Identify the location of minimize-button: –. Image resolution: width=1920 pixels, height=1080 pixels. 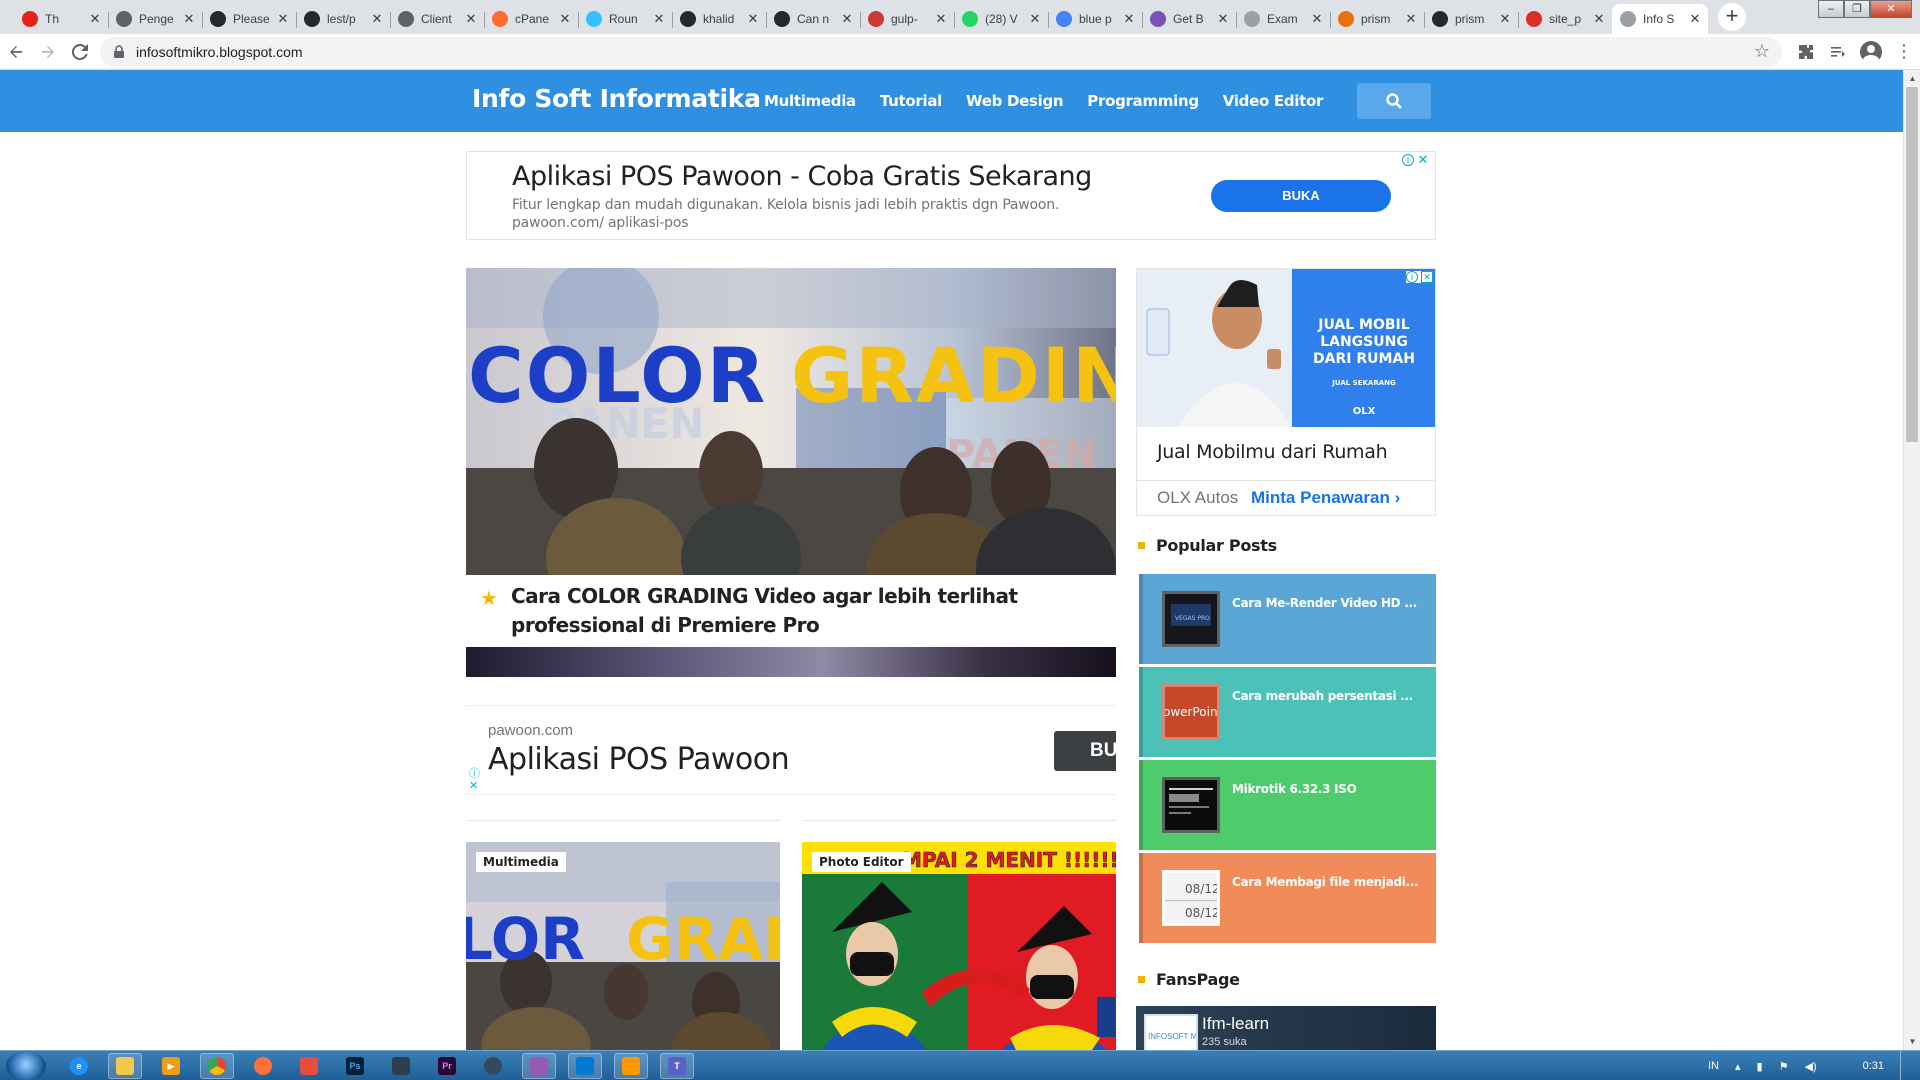
(1831, 9).